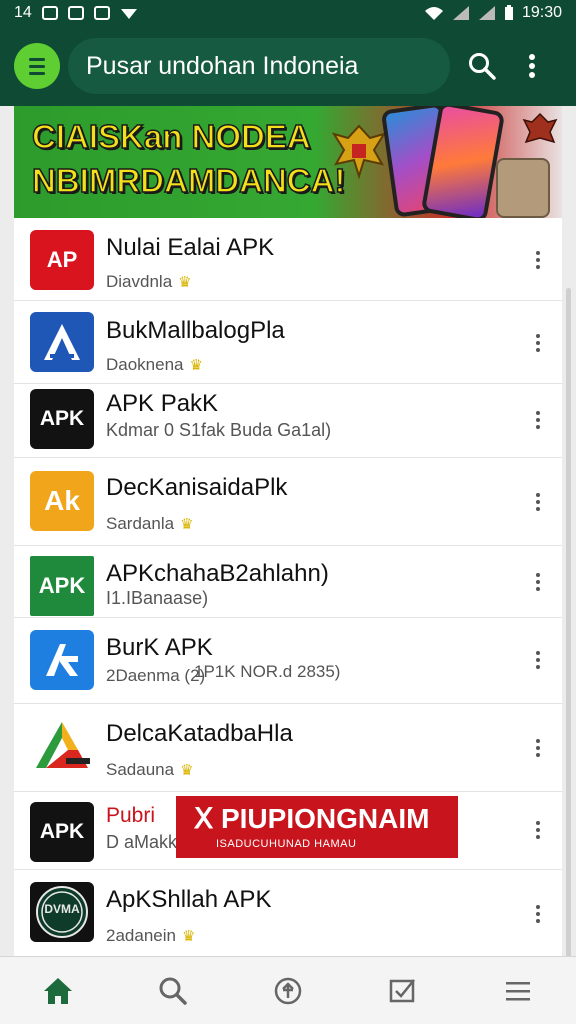 The width and height of the screenshot is (576, 1024). I want to click on list-item: AP Nulai Ealai APK Diavdnla ♛, so click(288, 259).